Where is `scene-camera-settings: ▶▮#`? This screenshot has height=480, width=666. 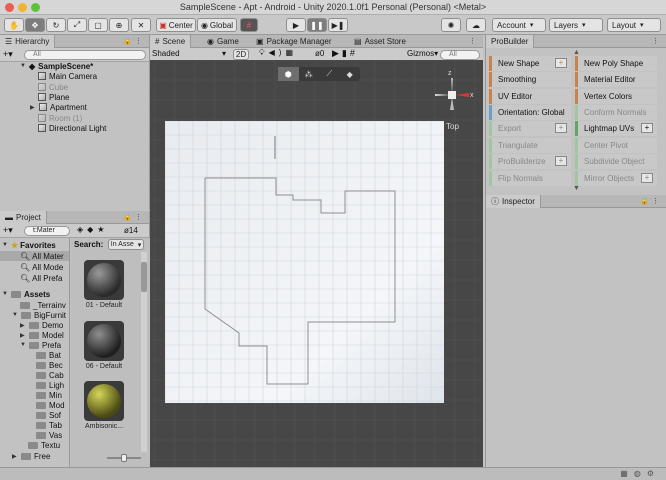
scene-camera-settings: ▶▮# is located at coordinates (345, 53).